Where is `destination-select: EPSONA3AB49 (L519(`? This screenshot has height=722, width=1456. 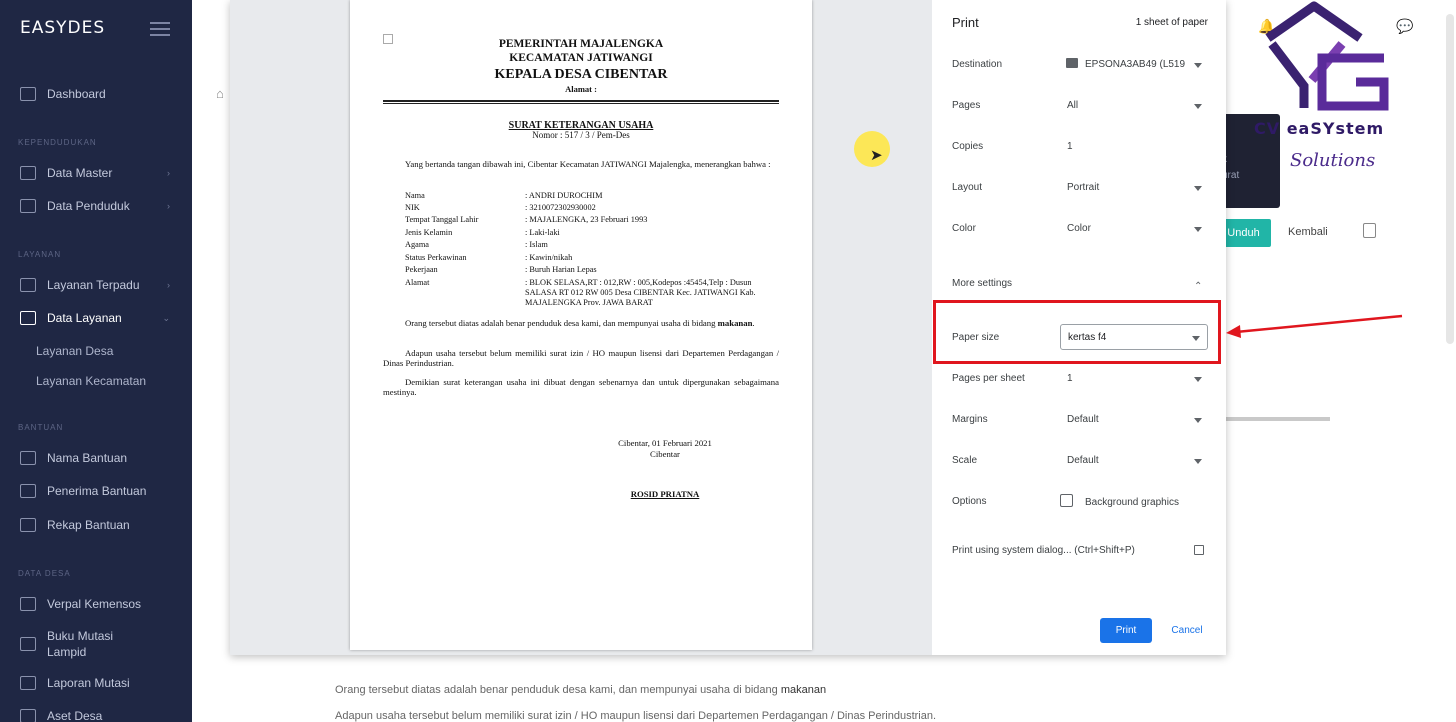 destination-select: EPSONA3AB49 (L519( is located at coordinates (1135, 64).